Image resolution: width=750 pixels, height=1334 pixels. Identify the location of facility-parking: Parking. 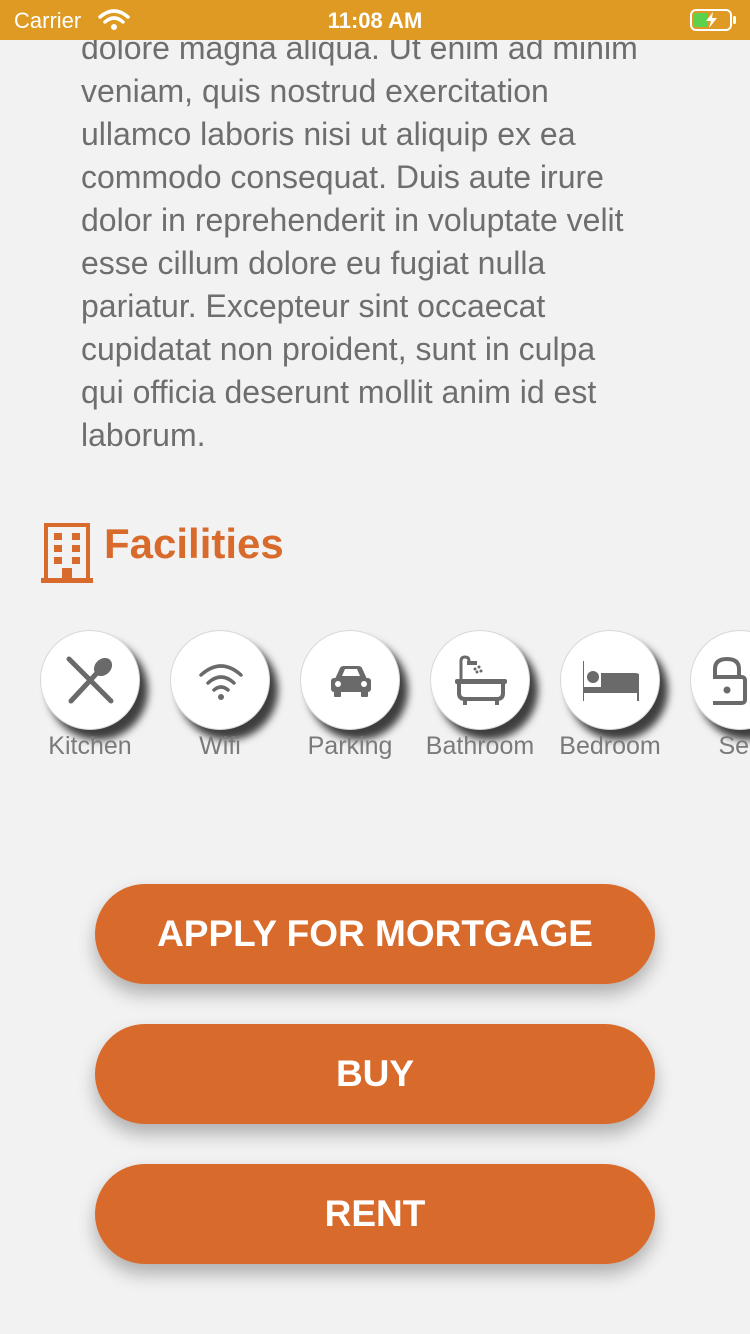
(365, 700).